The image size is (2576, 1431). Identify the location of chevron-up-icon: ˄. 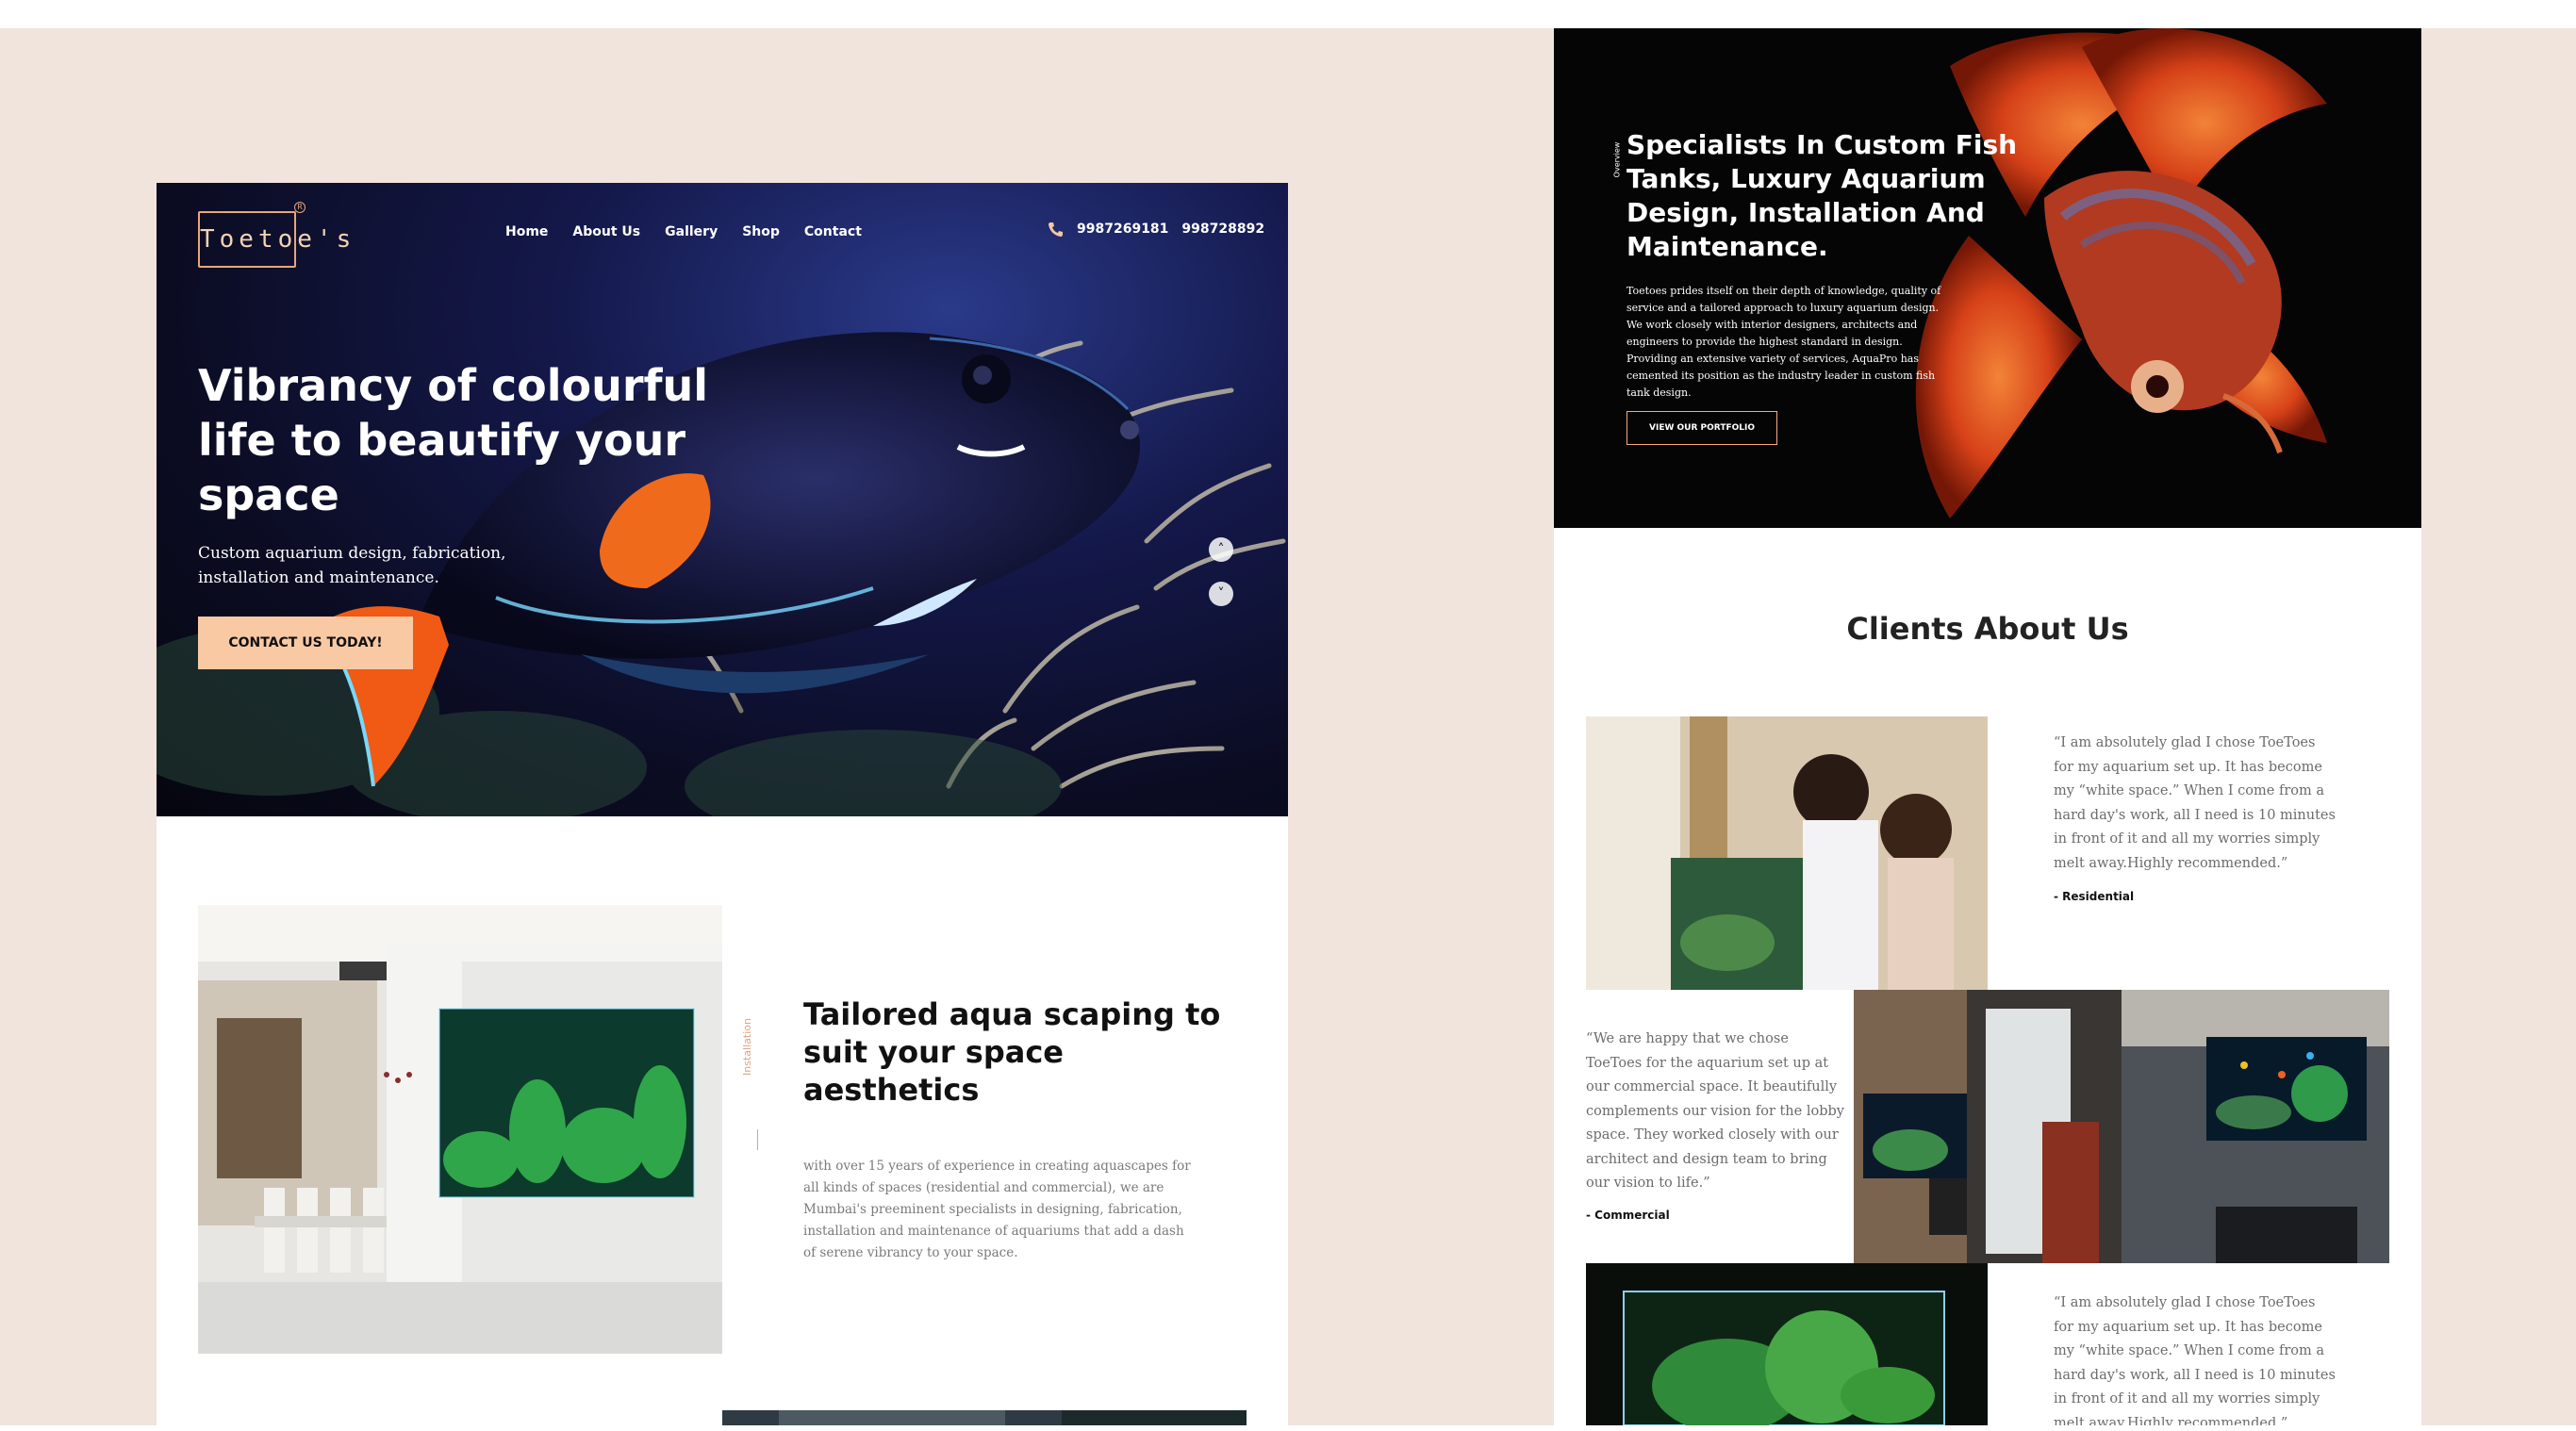
(1221, 549).